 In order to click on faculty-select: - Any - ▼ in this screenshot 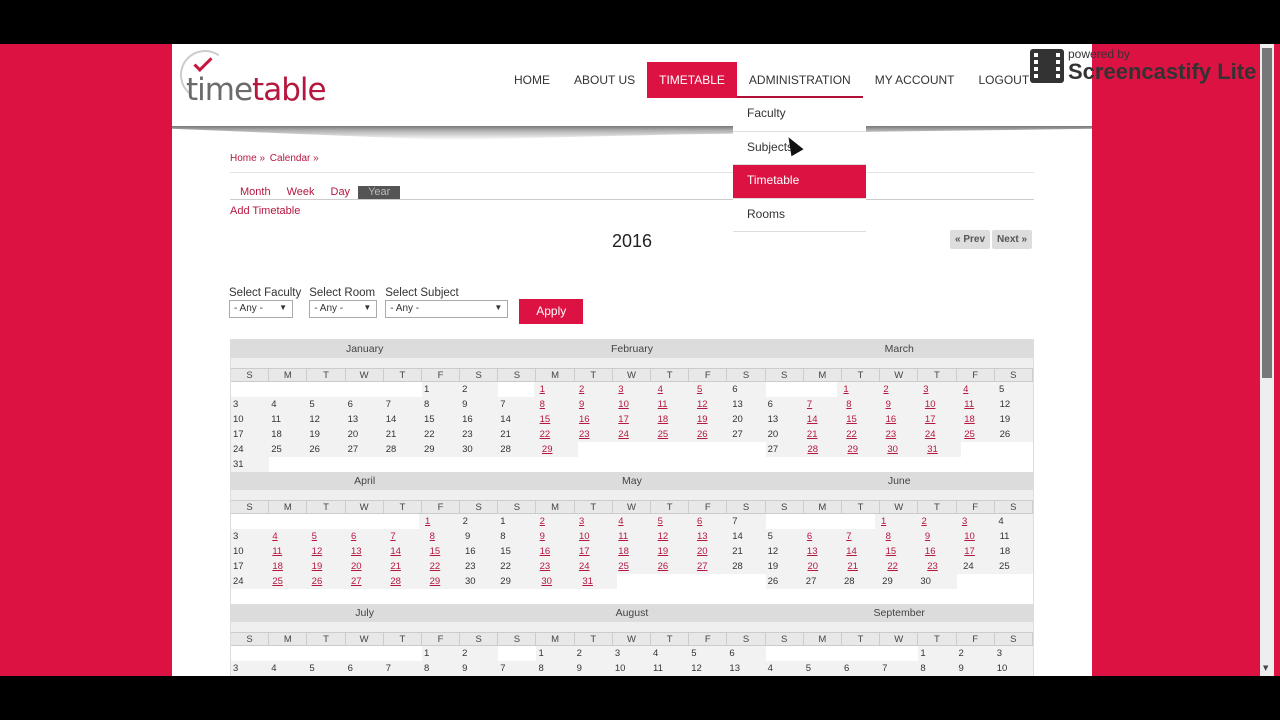, I will do `click(261, 309)`.